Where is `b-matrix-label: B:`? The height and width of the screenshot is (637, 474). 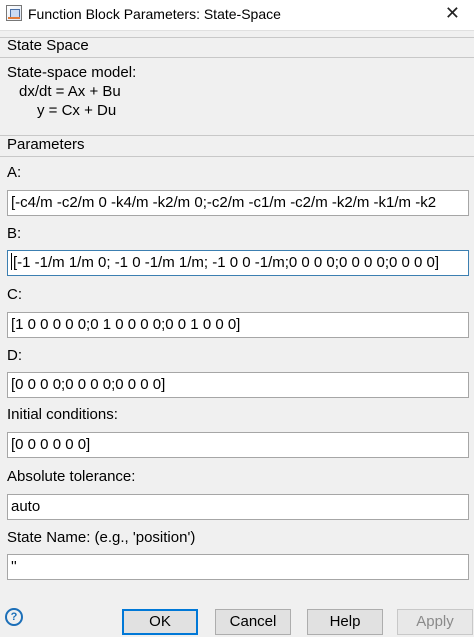 b-matrix-label: B: is located at coordinates (14, 233).